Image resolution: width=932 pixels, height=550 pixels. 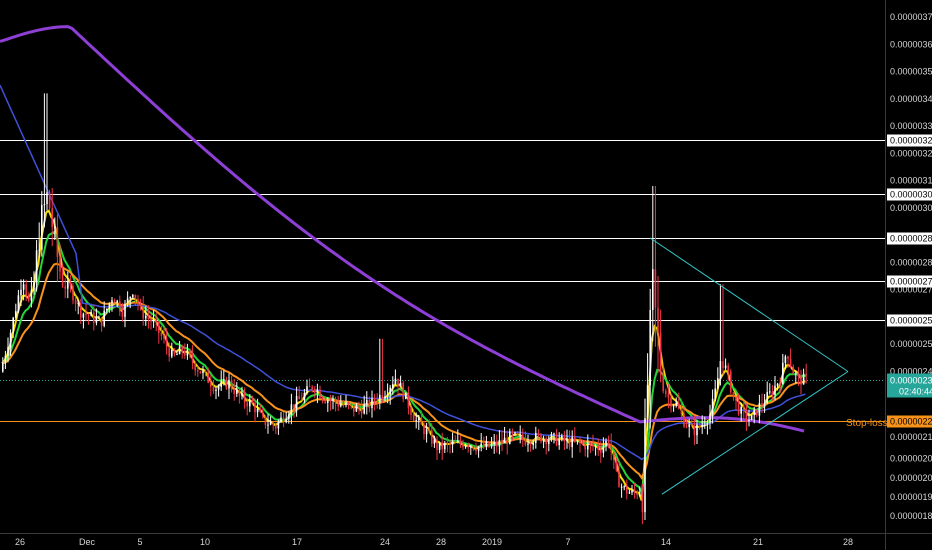 What do you see at coordinates (87, 542) in the screenshot?
I see `time-tick-label: Dec` at bounding box center [87, 542].